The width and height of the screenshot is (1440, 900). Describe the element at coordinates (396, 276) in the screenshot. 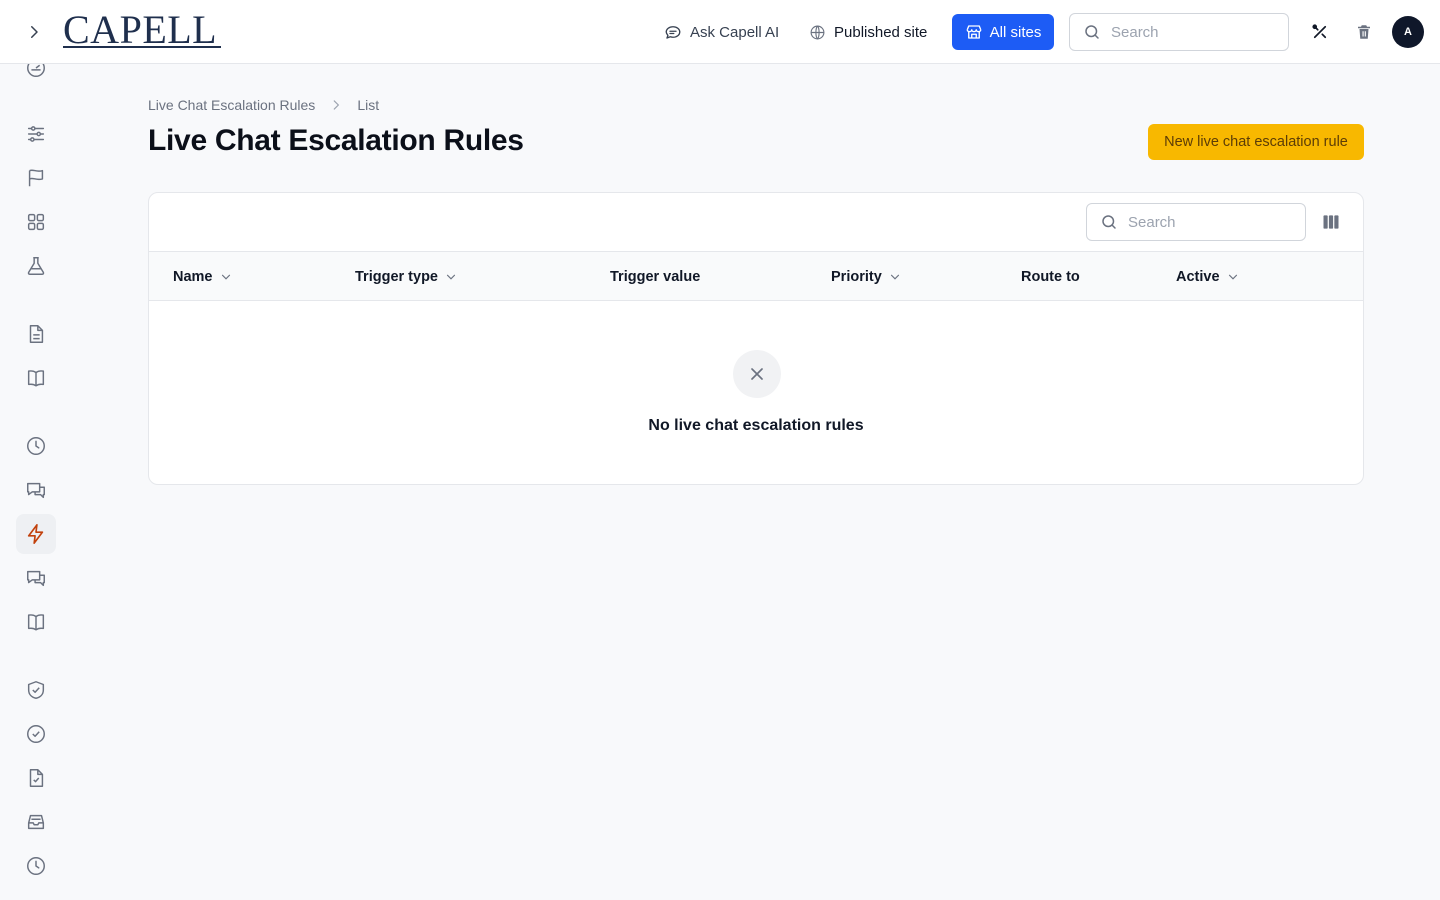

I see `column-label: Trigger type` at that location.